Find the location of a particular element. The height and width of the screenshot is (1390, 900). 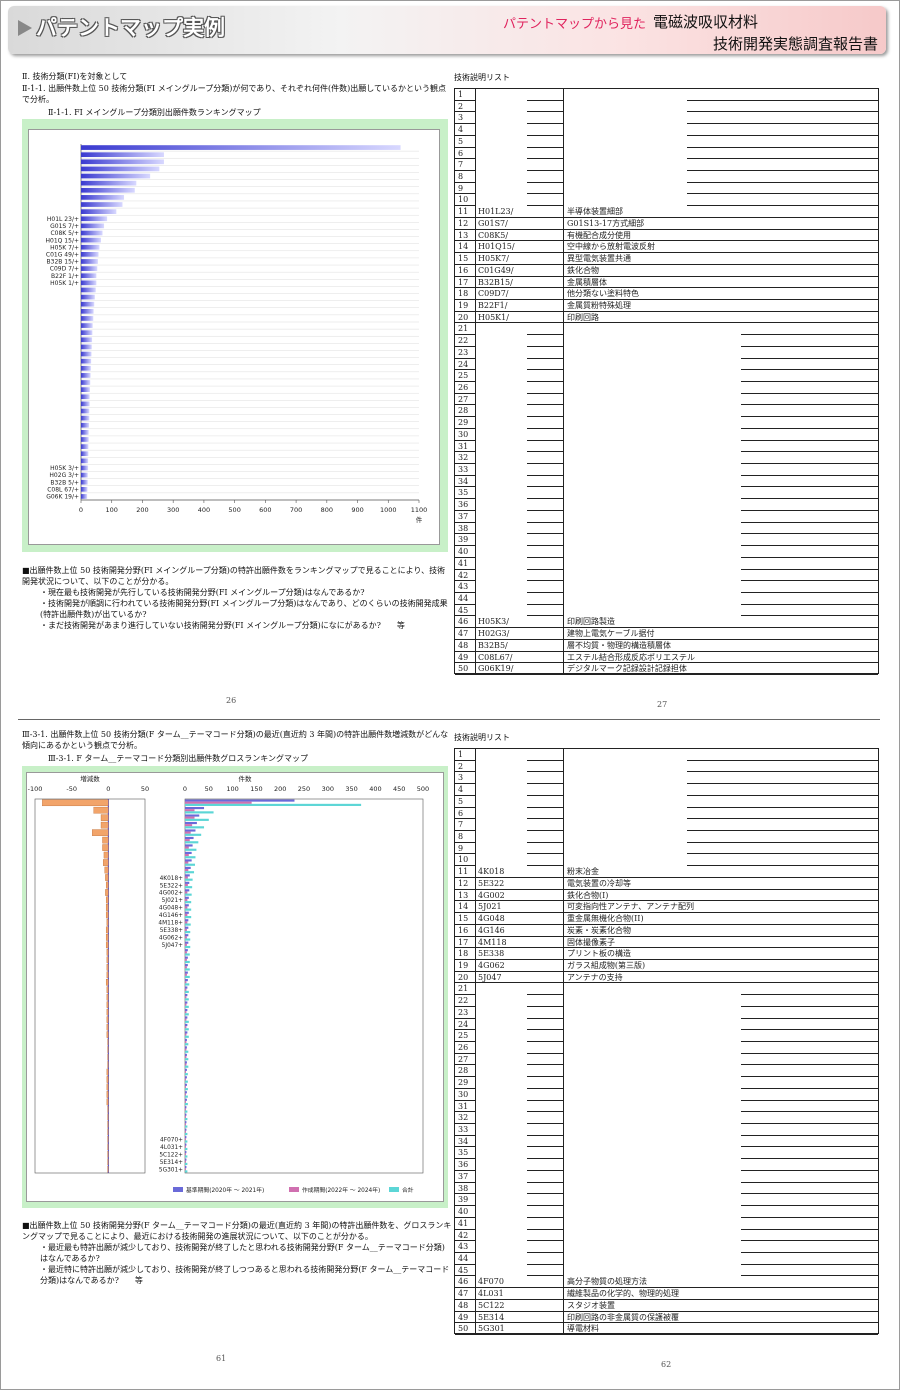

class-description: 異型電気装置共通 is located at coordinates (599, 259).